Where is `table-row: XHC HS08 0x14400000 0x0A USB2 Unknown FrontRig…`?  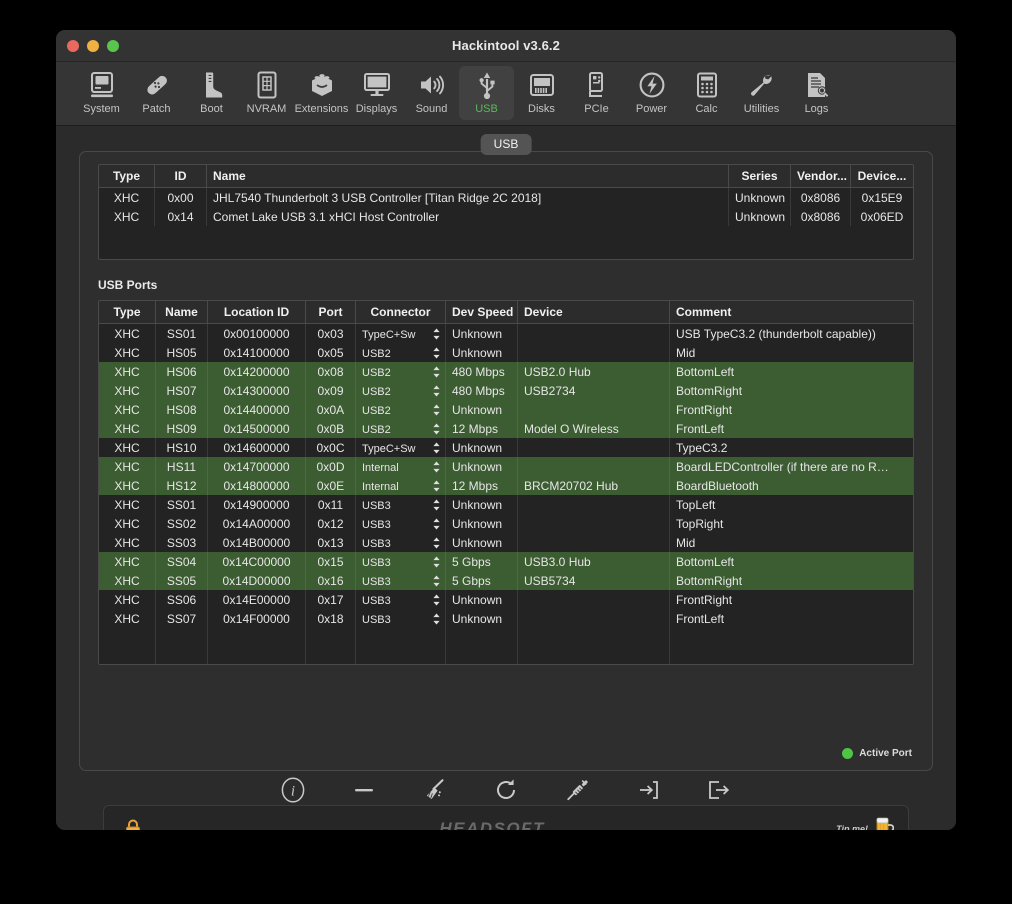 table-row: XHC HS08 0x14400000 0x0A USB2 Unknown FrontRig… is located at coordinates (506, 409).